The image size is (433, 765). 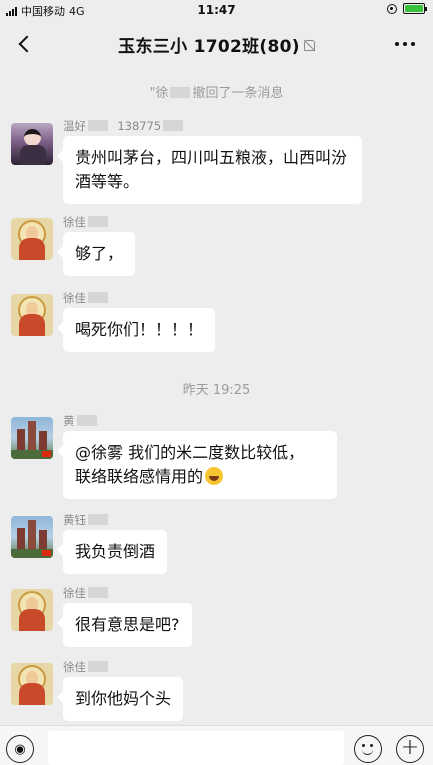 What do you see at coordinates (415, 8) in the screenshot?
I see `battery-icon` at bounding box center [415, 8].